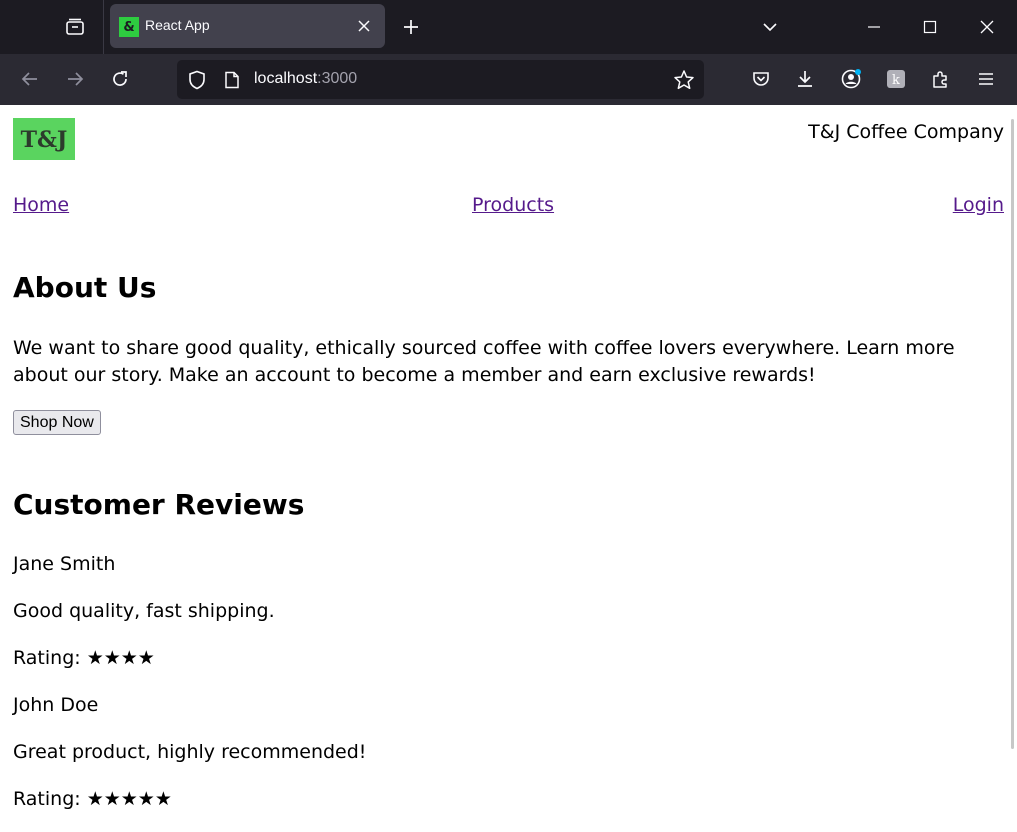  Describe the element at coordinates (978, 205) in the screenshot. I see `nav-link-login: Login` at that location.